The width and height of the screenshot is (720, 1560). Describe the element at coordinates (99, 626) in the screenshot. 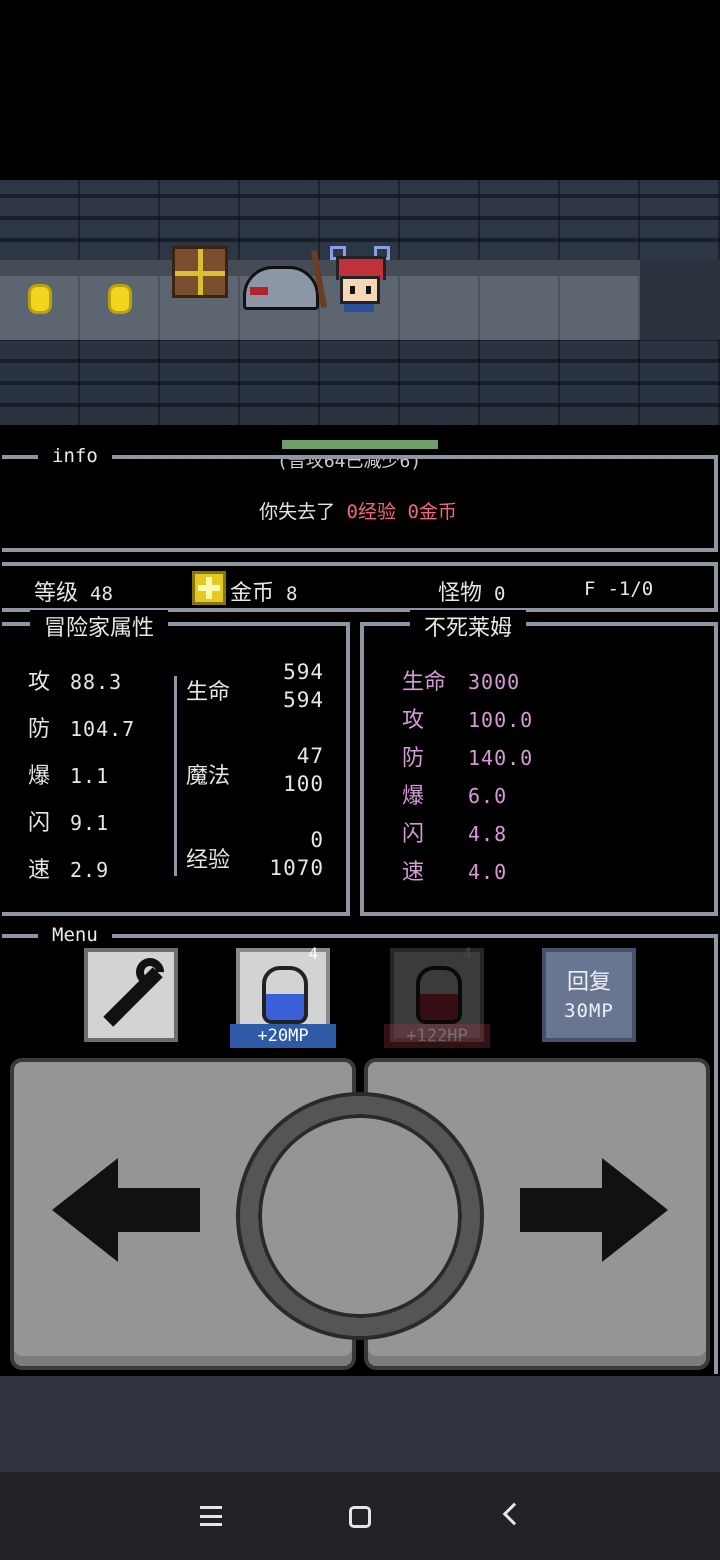

I see `hero-stats-title: 冒险家属性` at that location.